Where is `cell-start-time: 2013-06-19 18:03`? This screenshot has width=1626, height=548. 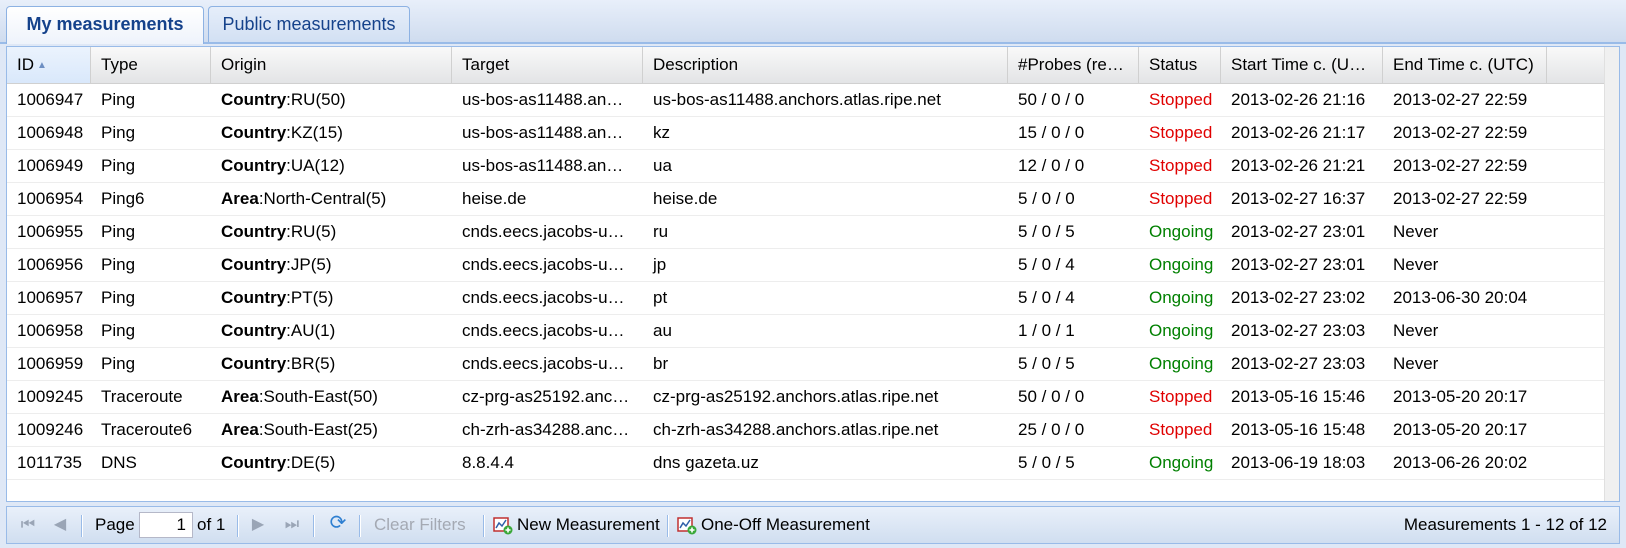
cell-start-time: 2013-06-19 18:03 is located at coordinates (1298, 462).